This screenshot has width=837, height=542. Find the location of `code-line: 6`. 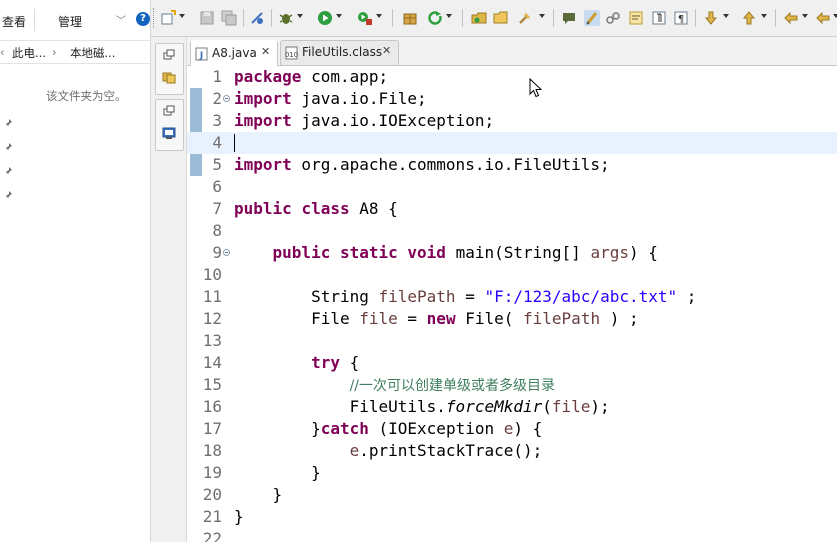

code-line: 6 is located at coordinates (512, 187).